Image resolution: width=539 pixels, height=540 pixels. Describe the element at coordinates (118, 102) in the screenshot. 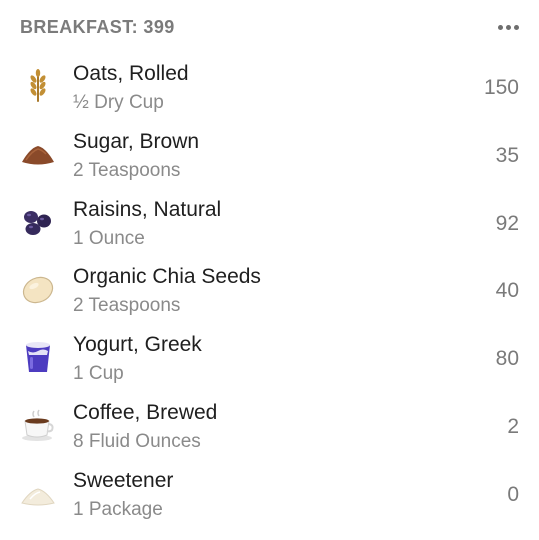

I see `food-serving: ½ Dry Cup` at that location.